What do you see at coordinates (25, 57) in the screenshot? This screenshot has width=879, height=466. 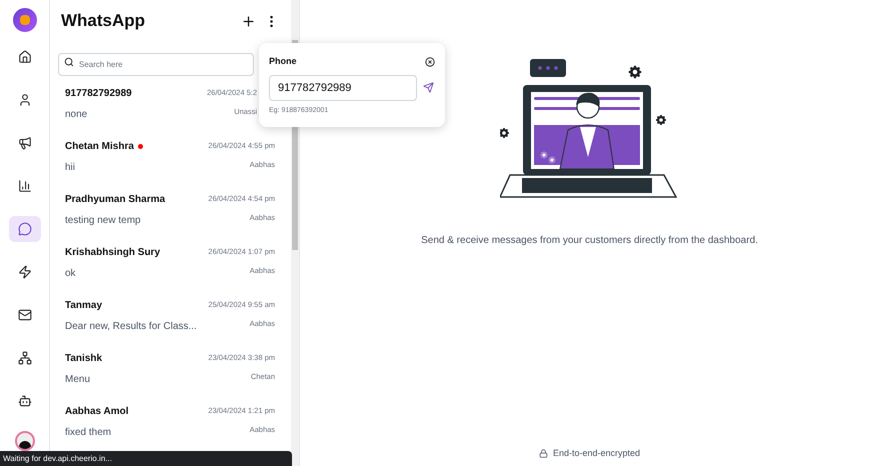 I see `home-icon` at bounding box center [25, 57].